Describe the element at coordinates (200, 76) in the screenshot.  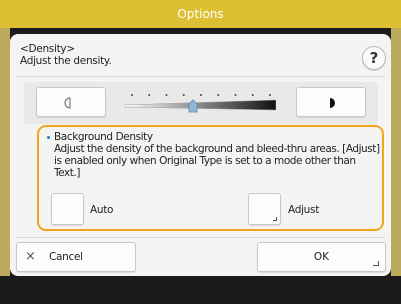
I see `header-divider` at that location.